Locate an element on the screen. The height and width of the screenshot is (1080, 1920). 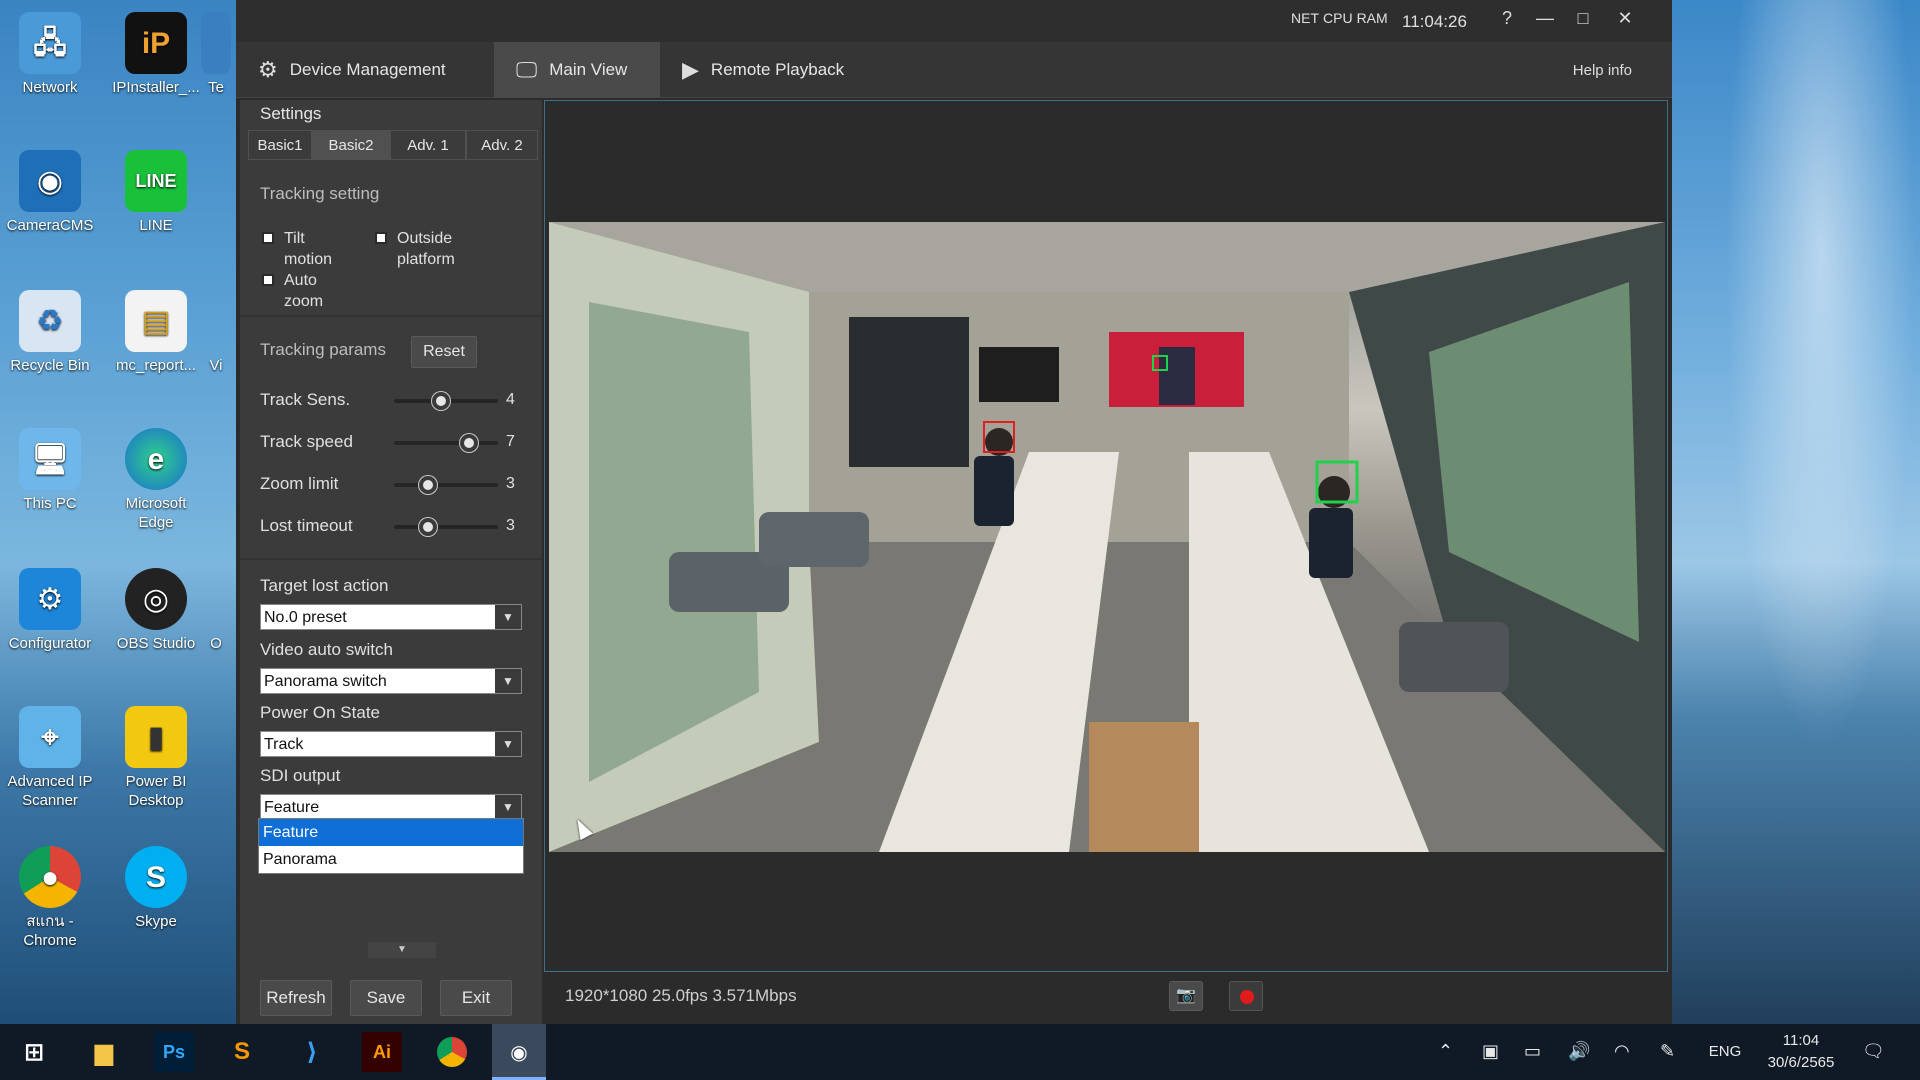
camera-icon: 📷 is located at coordinates (1186, 995).